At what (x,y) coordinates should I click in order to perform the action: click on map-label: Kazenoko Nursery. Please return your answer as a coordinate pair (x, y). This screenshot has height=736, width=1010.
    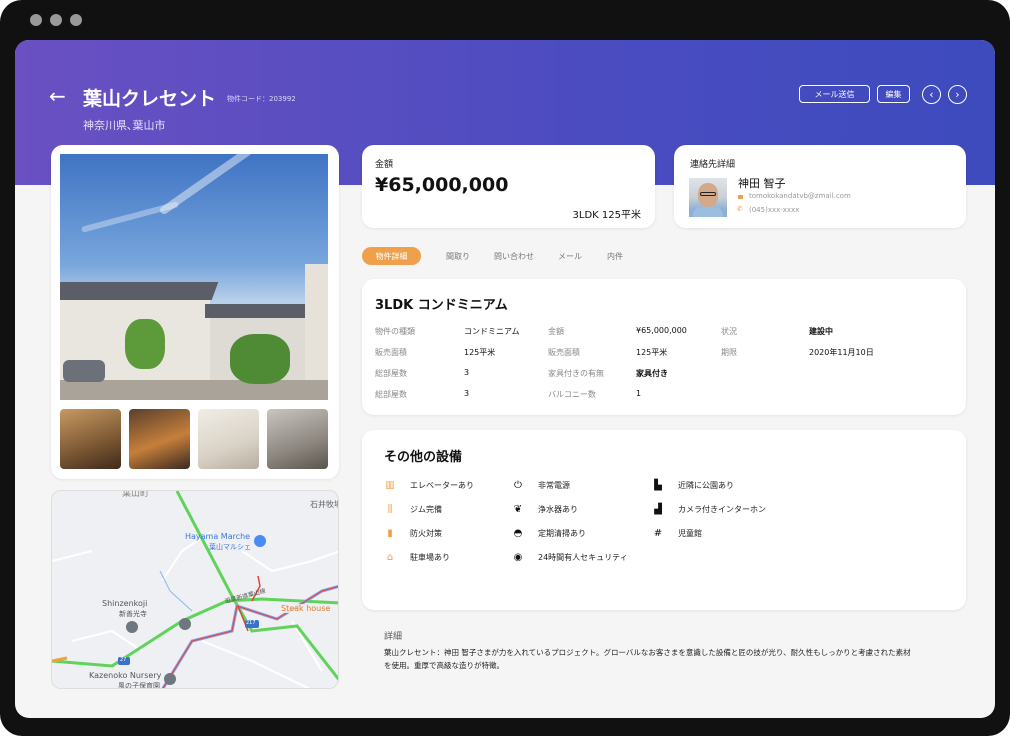
    Looking at the image, I should click on (125, 675).